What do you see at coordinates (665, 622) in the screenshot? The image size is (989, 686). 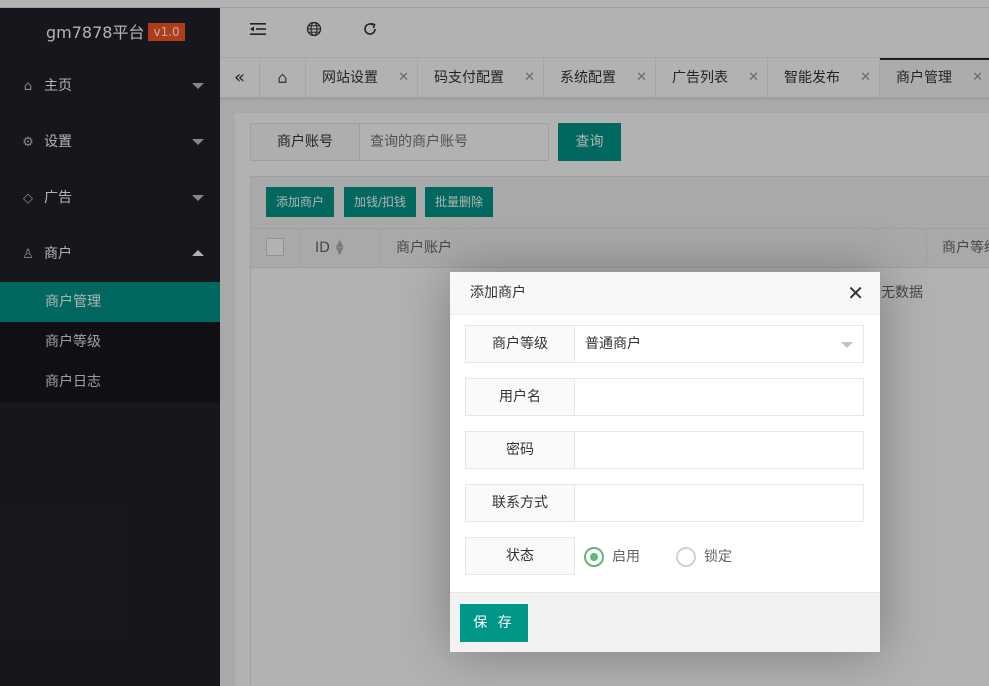 I see `dialog-footer: 保 存` at bounding box center [665, 622].